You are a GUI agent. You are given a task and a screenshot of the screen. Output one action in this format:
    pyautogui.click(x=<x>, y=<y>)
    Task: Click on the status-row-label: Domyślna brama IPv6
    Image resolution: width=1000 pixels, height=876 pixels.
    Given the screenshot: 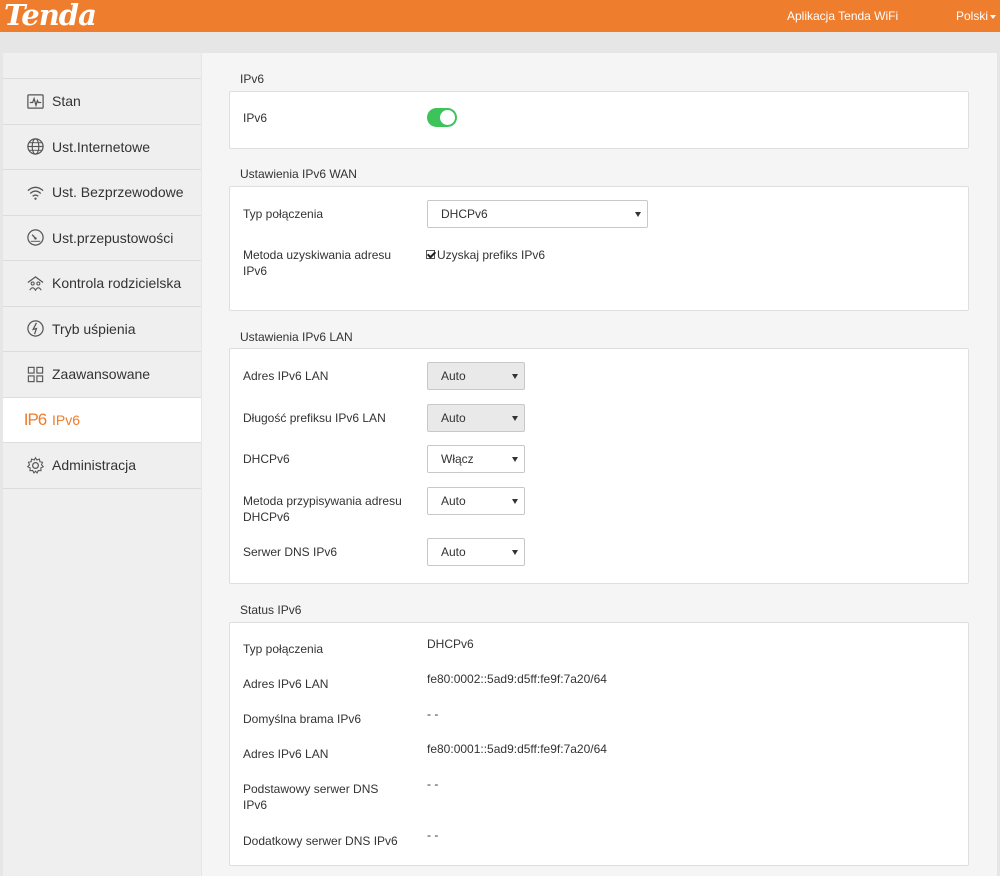 What is the action you would take?
    pyautogui.click(x=302, y=719)
    